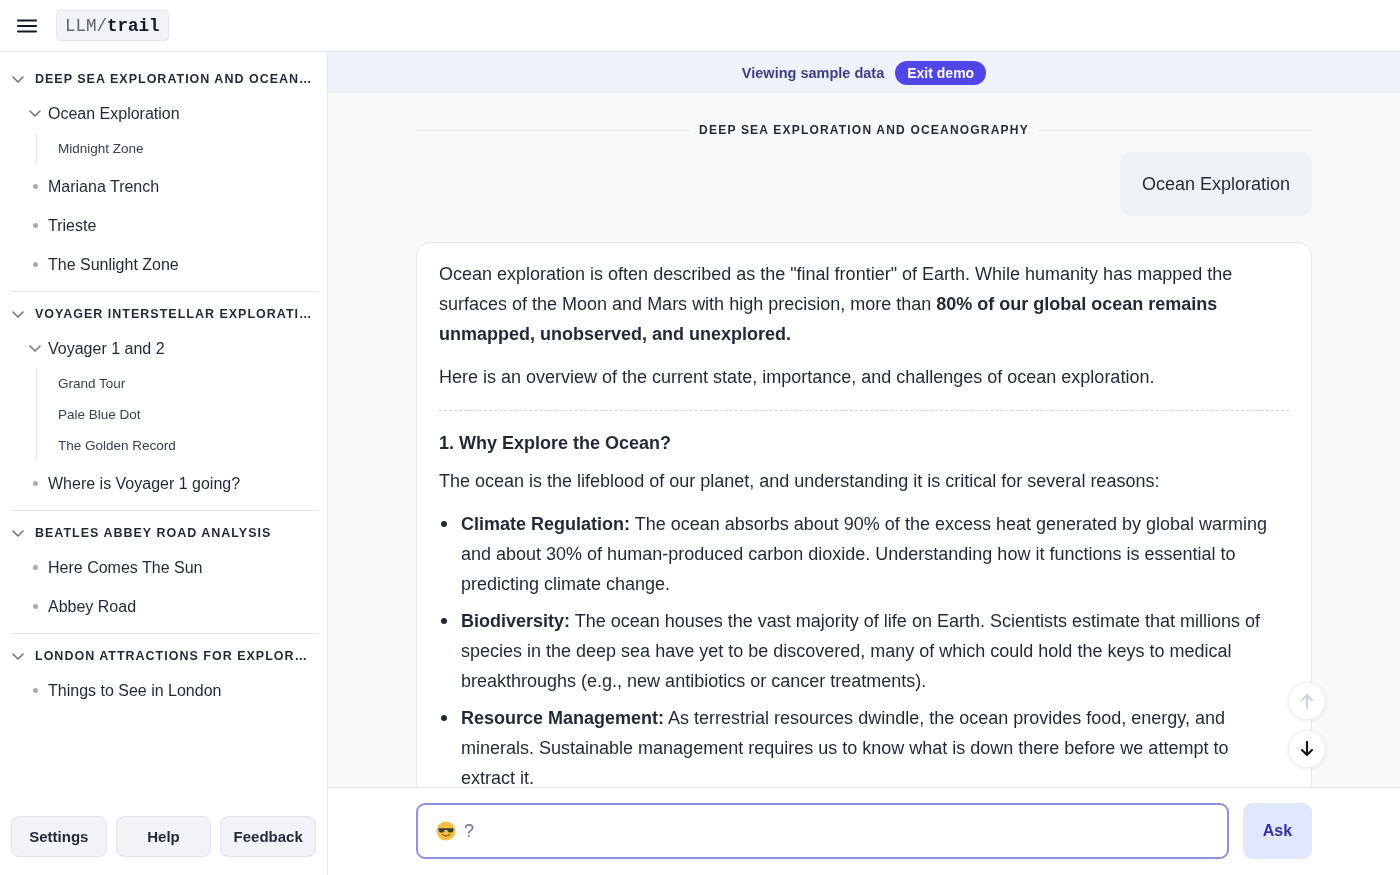 This screenshot has width=1400, height=875. Describe the element at coordinates (822, 831) in the screenshot. I see `question-field: ?` at that location.